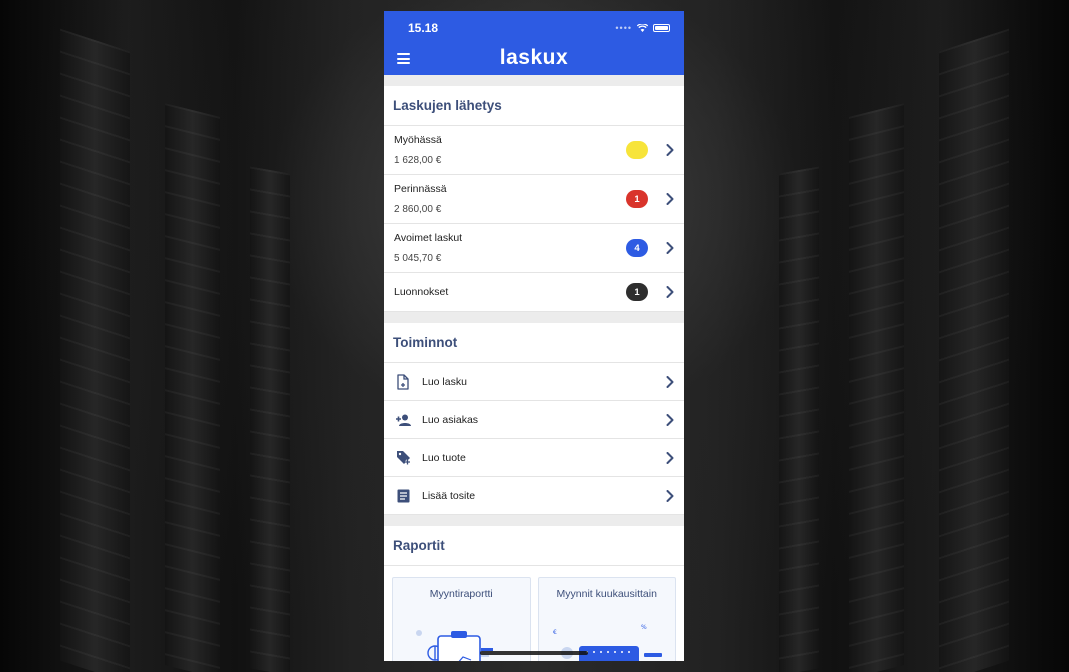 The height and width of the screenshot is (672, 1069). What do you see at coordinates (510, 199) in the screenshot?
I see `row-text: Perinnässä 2 860,00 €` at bounding box center [510, 199].